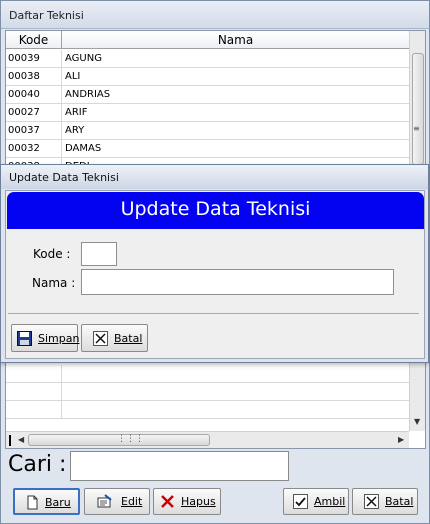  What do you see at coordinates (399, 501) in the screenshot?
I see `batal-list-label: Batal` at bounding box center [399, 501].